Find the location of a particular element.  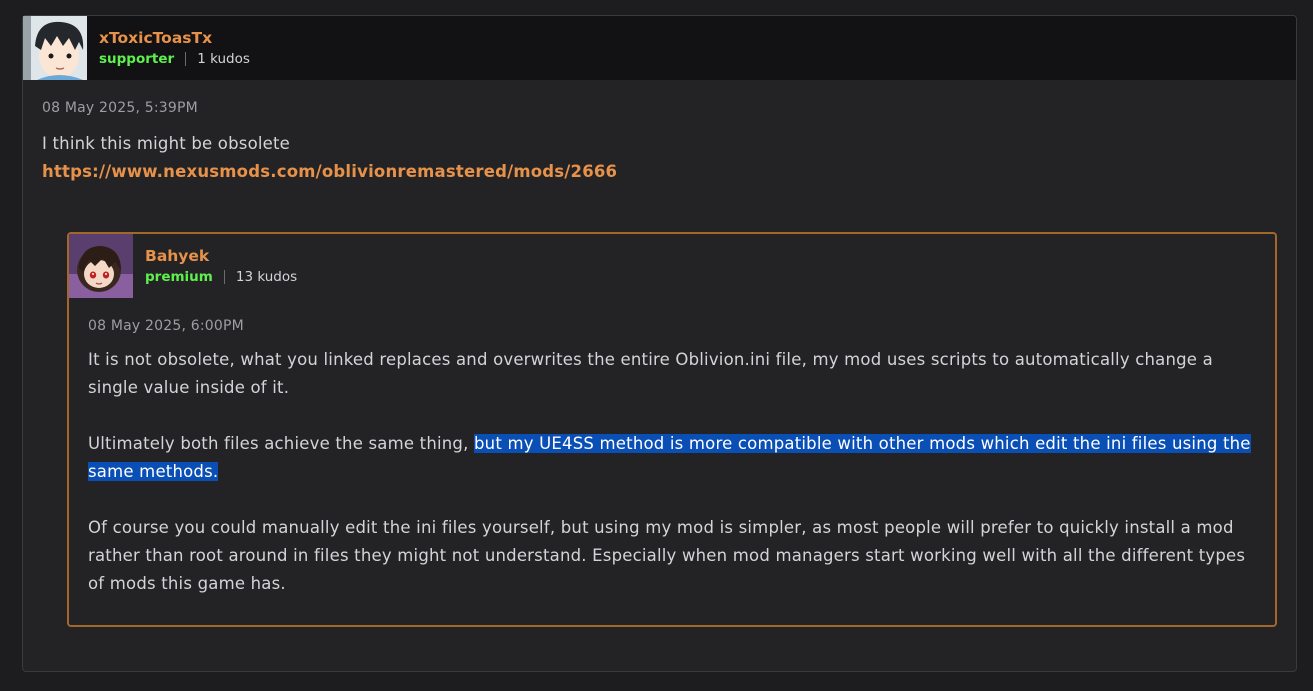

username: Bahyek is located at coordinates (221, 256).